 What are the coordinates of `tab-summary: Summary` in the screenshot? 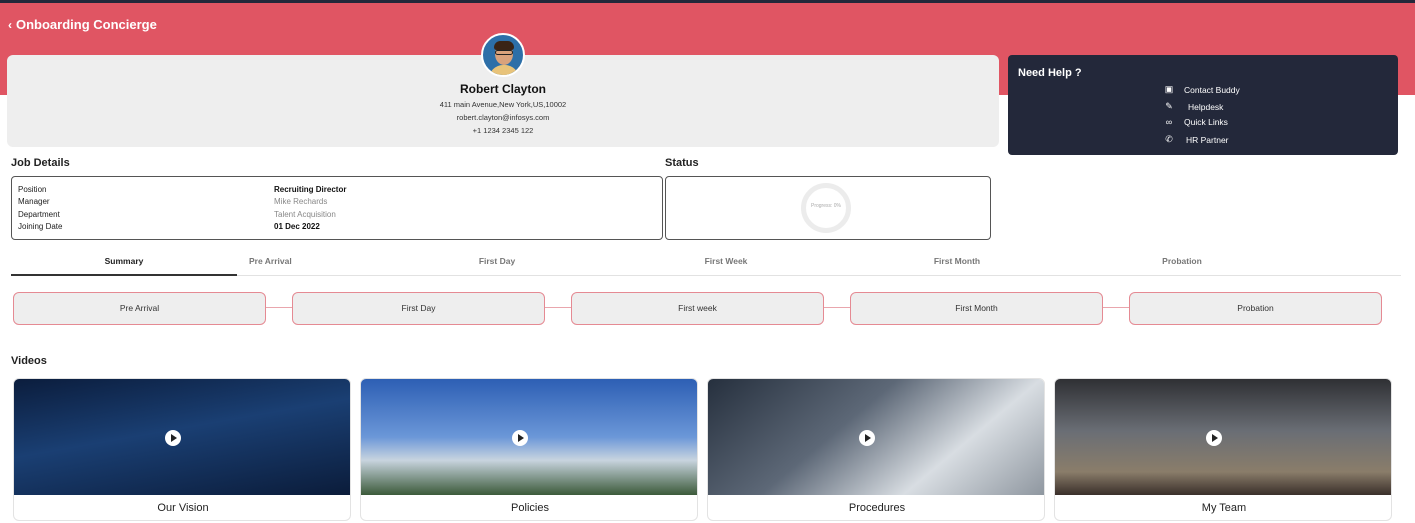 It's located at (124, 263).